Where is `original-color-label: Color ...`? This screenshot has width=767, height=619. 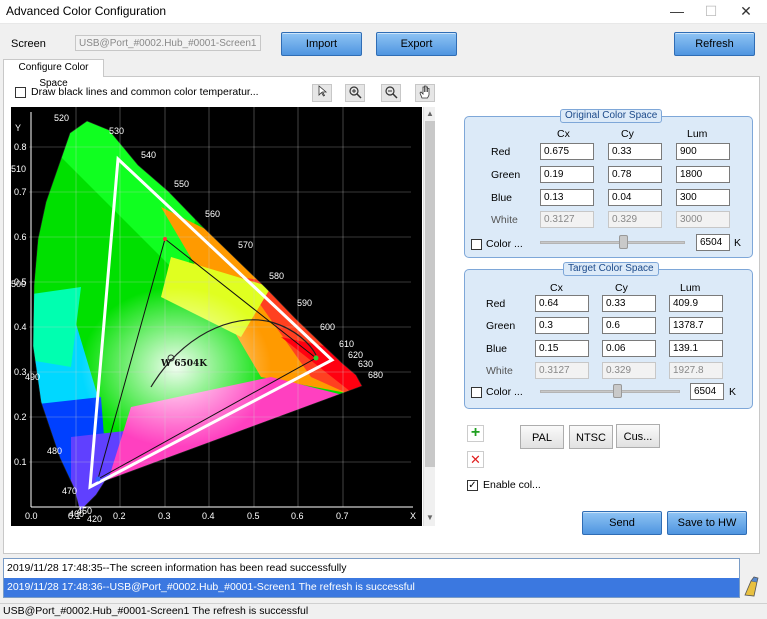 original-color-label: Color ... is located at coordinates (504, 244).